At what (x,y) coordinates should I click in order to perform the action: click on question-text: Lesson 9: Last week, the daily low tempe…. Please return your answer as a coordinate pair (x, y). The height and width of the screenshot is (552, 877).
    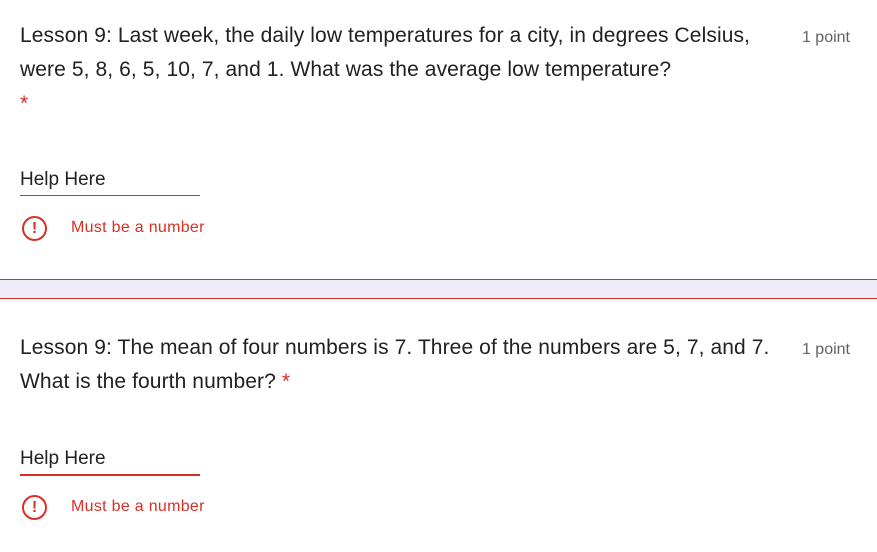
    Looking at the image, I should click on (385, 52).